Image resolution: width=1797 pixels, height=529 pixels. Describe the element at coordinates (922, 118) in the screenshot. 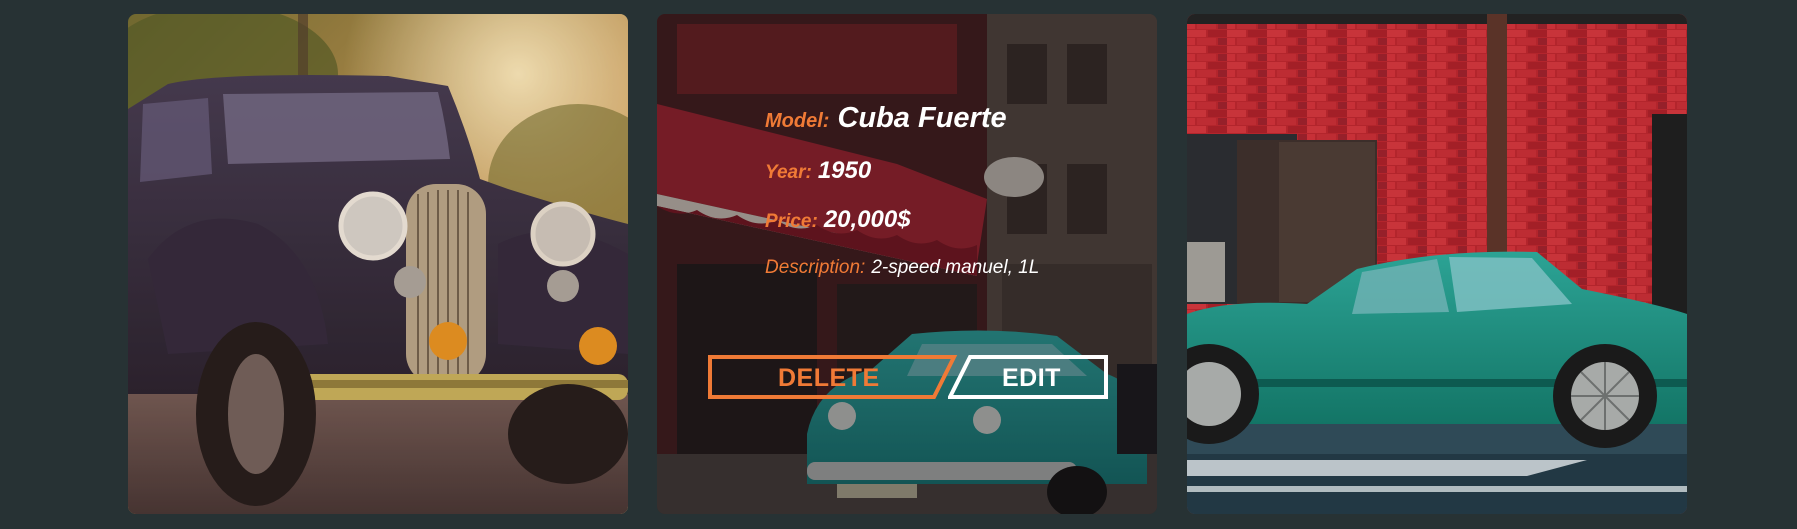

I see `model-value: Cuba Fuerte` at that location.